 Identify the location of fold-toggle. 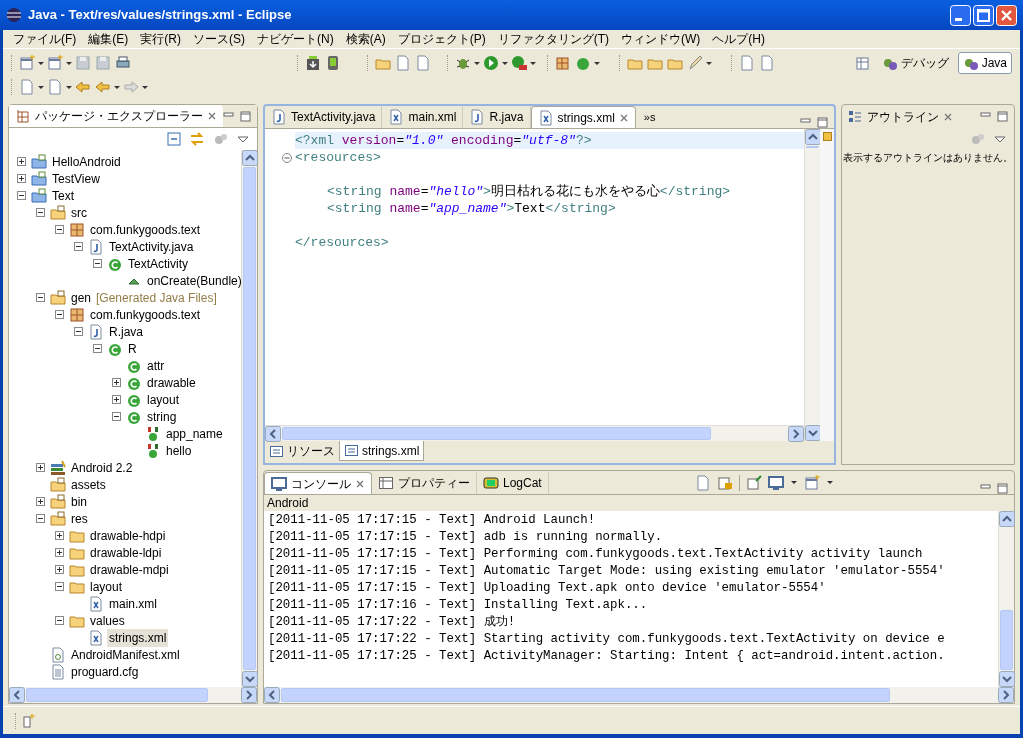
(287, 157).